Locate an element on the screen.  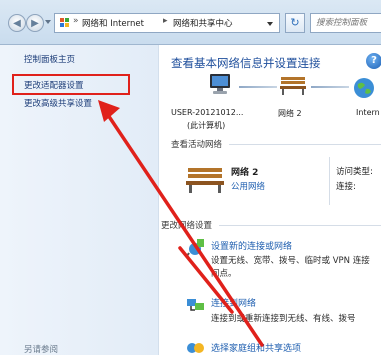
setup-connection-desc-2: 问点。 is located at coordinates (224, 274).